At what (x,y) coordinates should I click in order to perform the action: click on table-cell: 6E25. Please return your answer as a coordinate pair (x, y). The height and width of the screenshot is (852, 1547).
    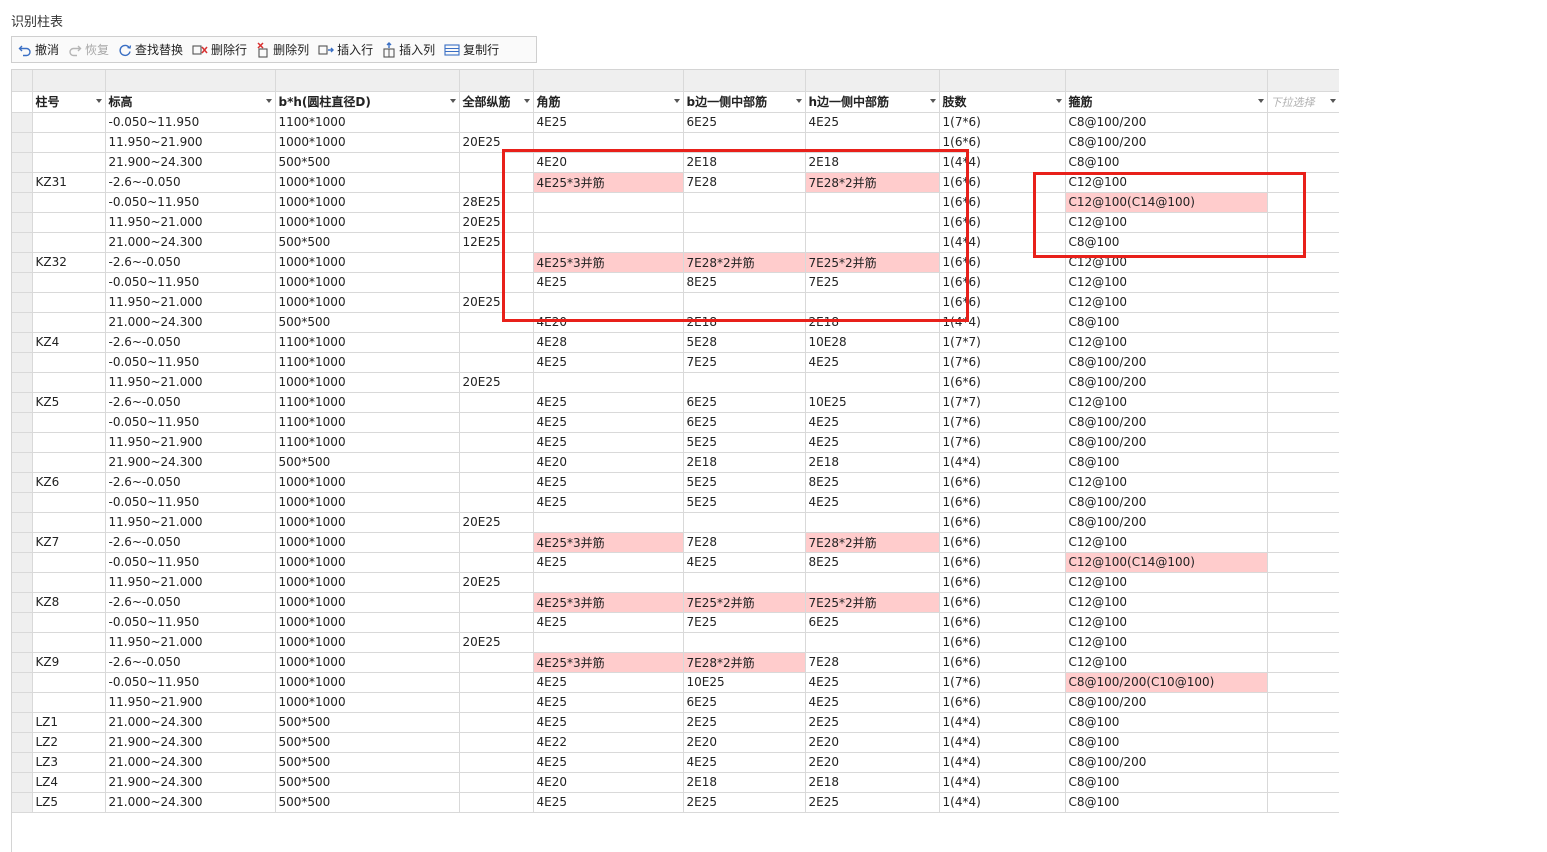
    Looking at the image, I should click on (744, 122).